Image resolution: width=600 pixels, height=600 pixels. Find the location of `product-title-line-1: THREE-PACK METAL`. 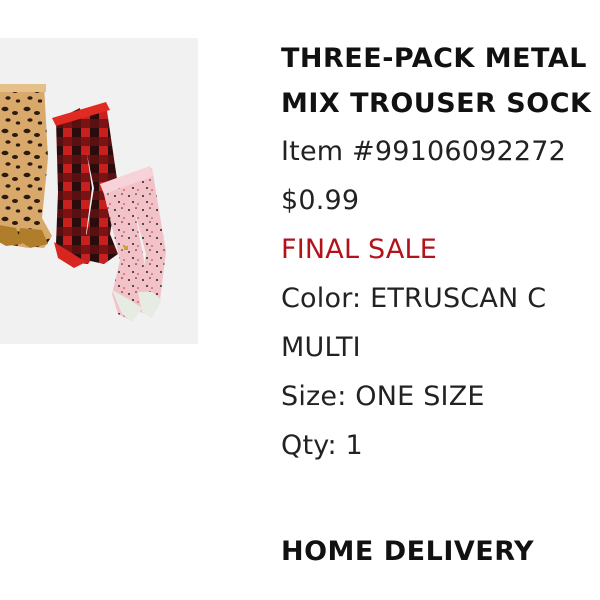

product-title-line-1: THREE-PACK METAL is located at coordinates (440, 58).